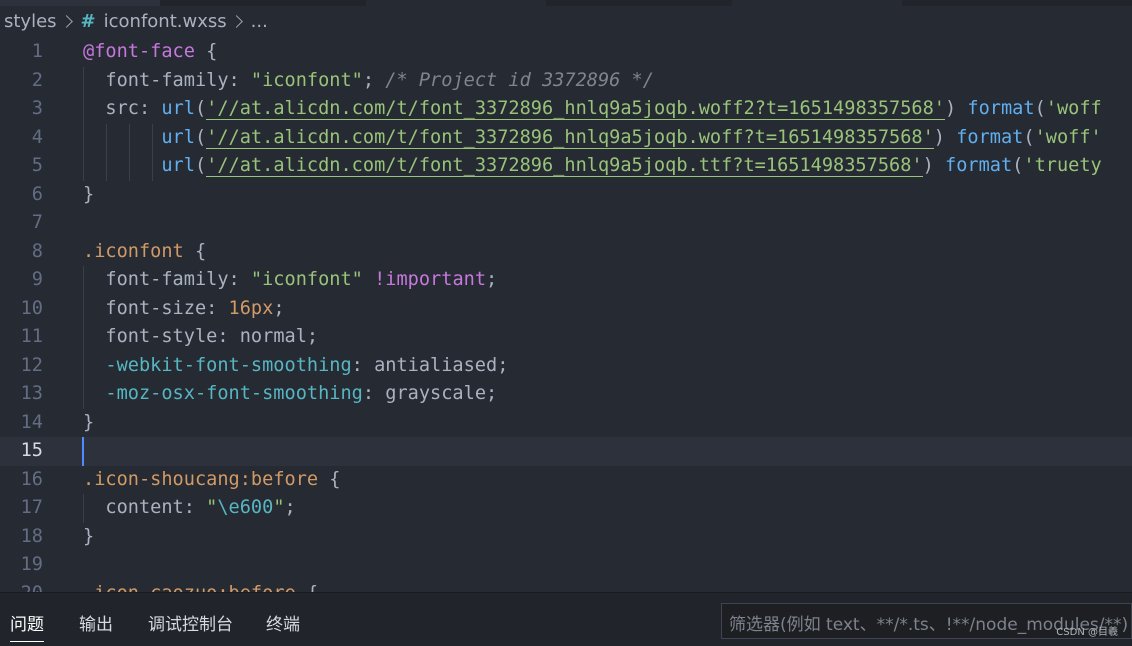 Image resolution: width=1132 pixels, height=646 pixels. What do you see at coordinates (144, 252) in the screenshot?
I see `code-content: .iconfont {` at bounding box center [144, 252].